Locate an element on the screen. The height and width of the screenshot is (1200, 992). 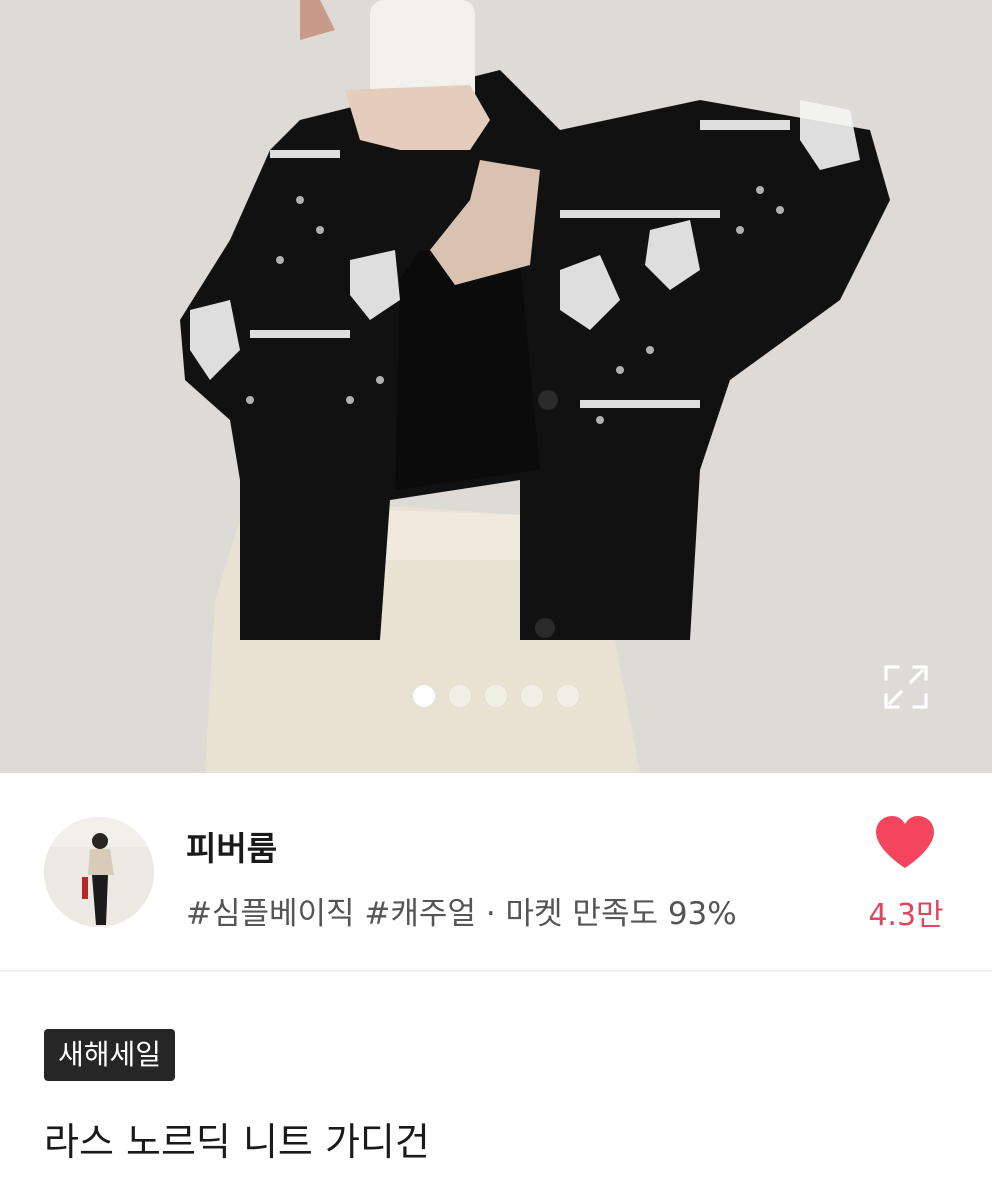
gallery-pagination is located at coordinates (496, 696).